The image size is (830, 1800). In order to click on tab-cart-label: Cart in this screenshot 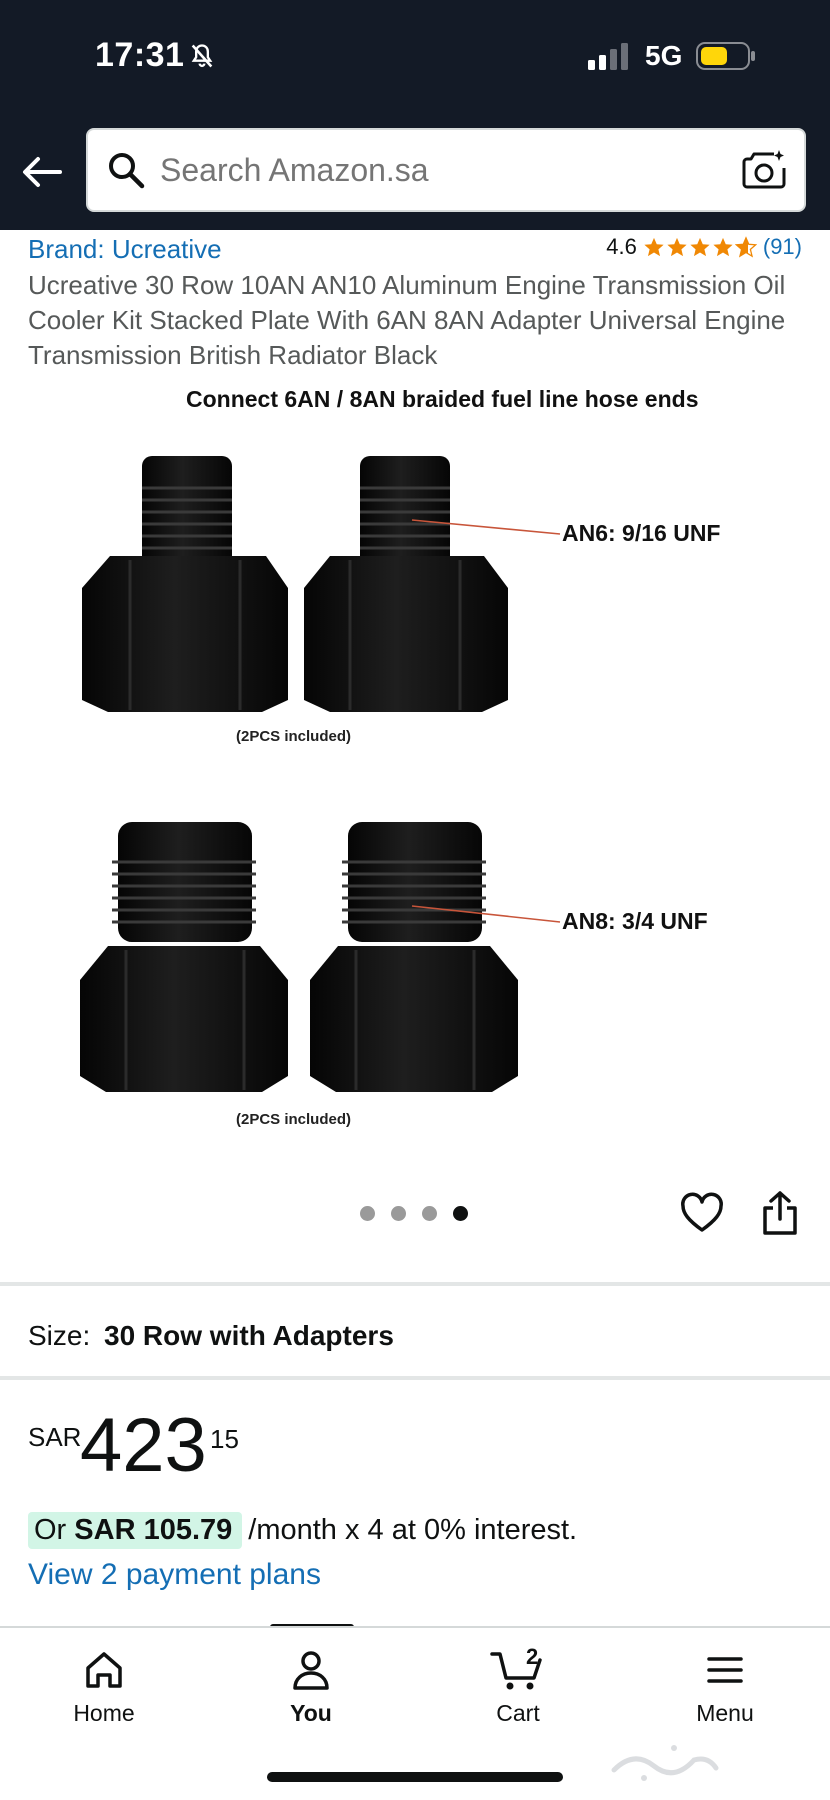, I will do `click(518, 1713)`.